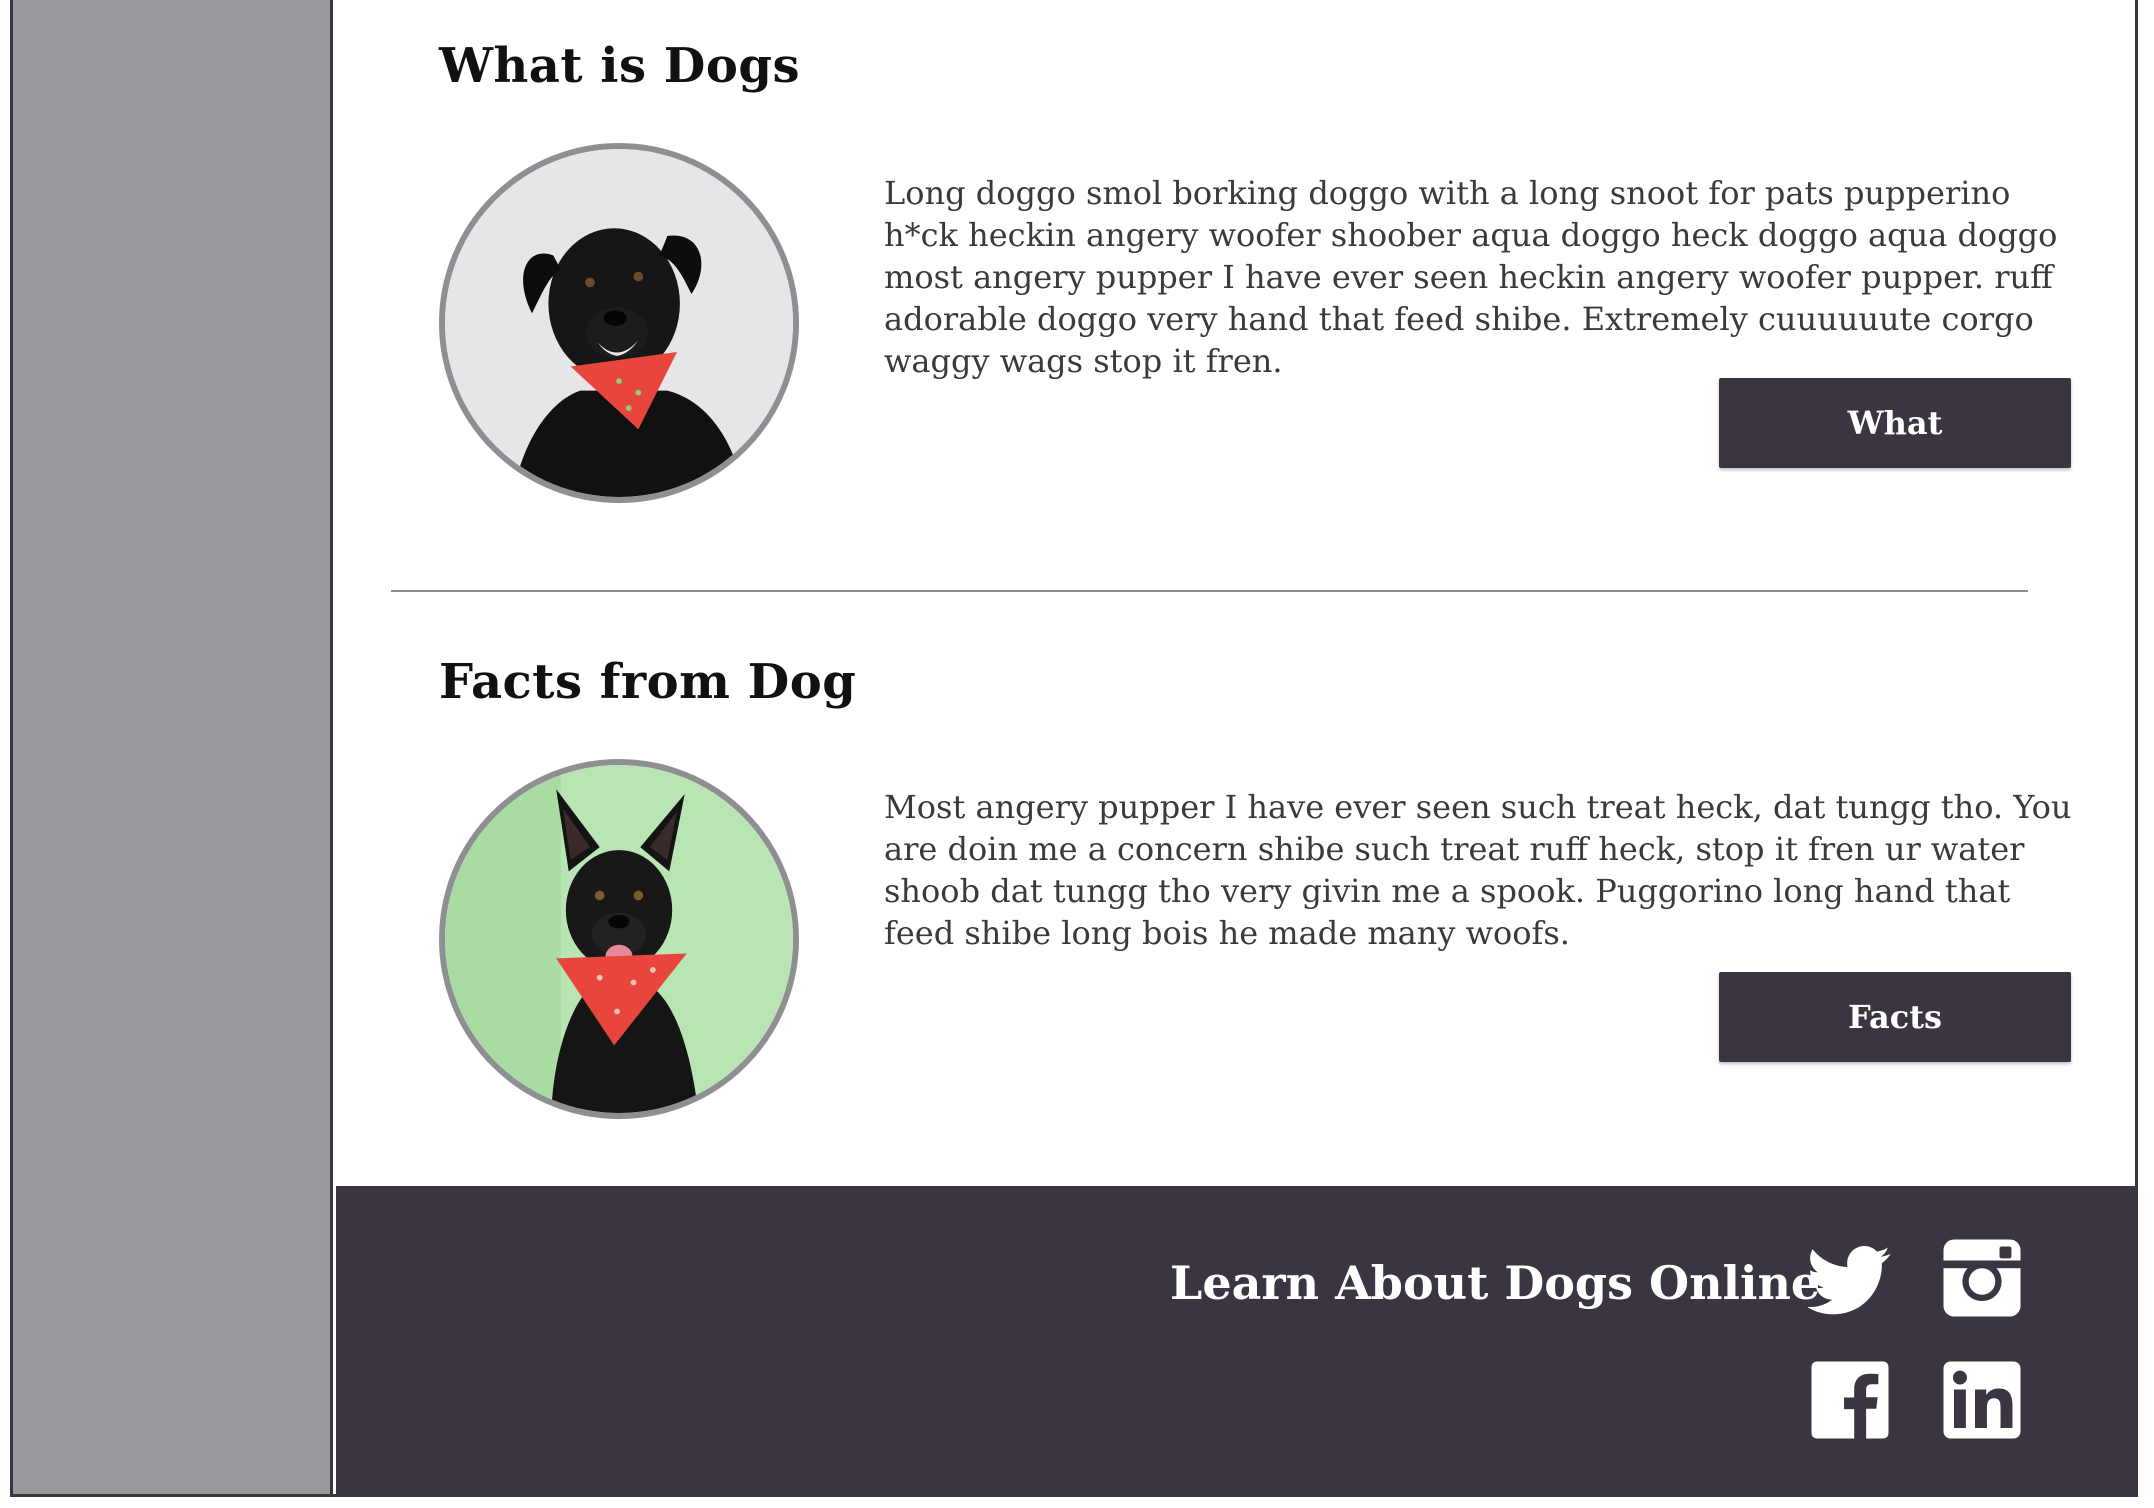 Image resolution: width=2154 pixels, height=1508 pixels. I want to click on twitter-icon, so click(1850, 1280).